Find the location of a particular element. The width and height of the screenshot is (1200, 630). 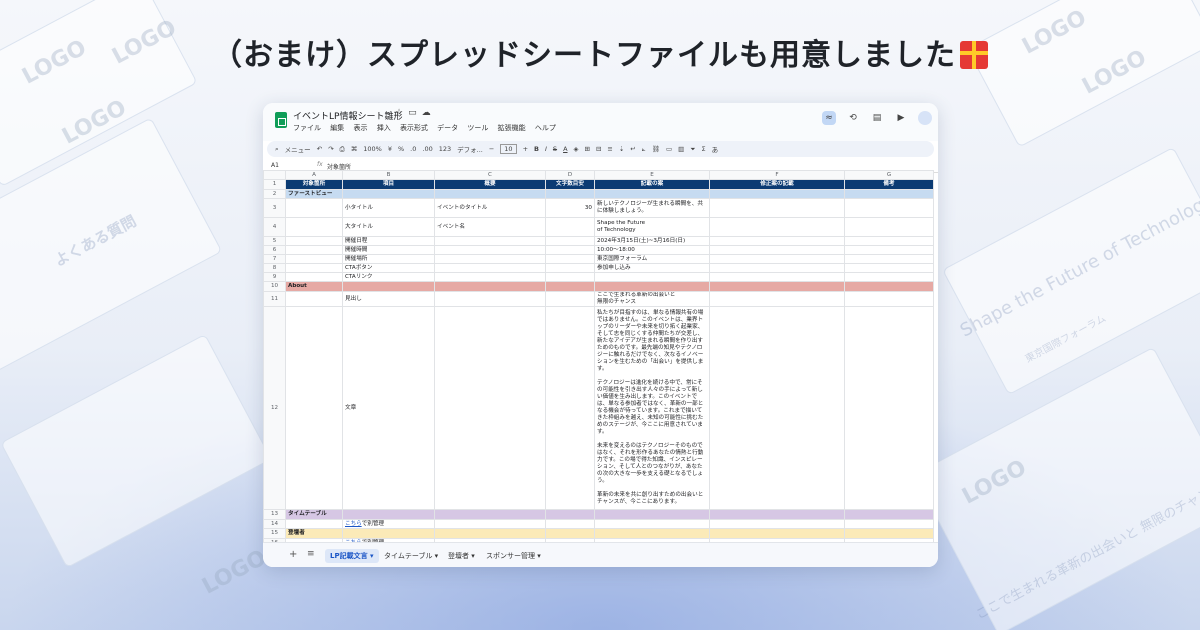

column-header: E is located at coordinates (652, 175).